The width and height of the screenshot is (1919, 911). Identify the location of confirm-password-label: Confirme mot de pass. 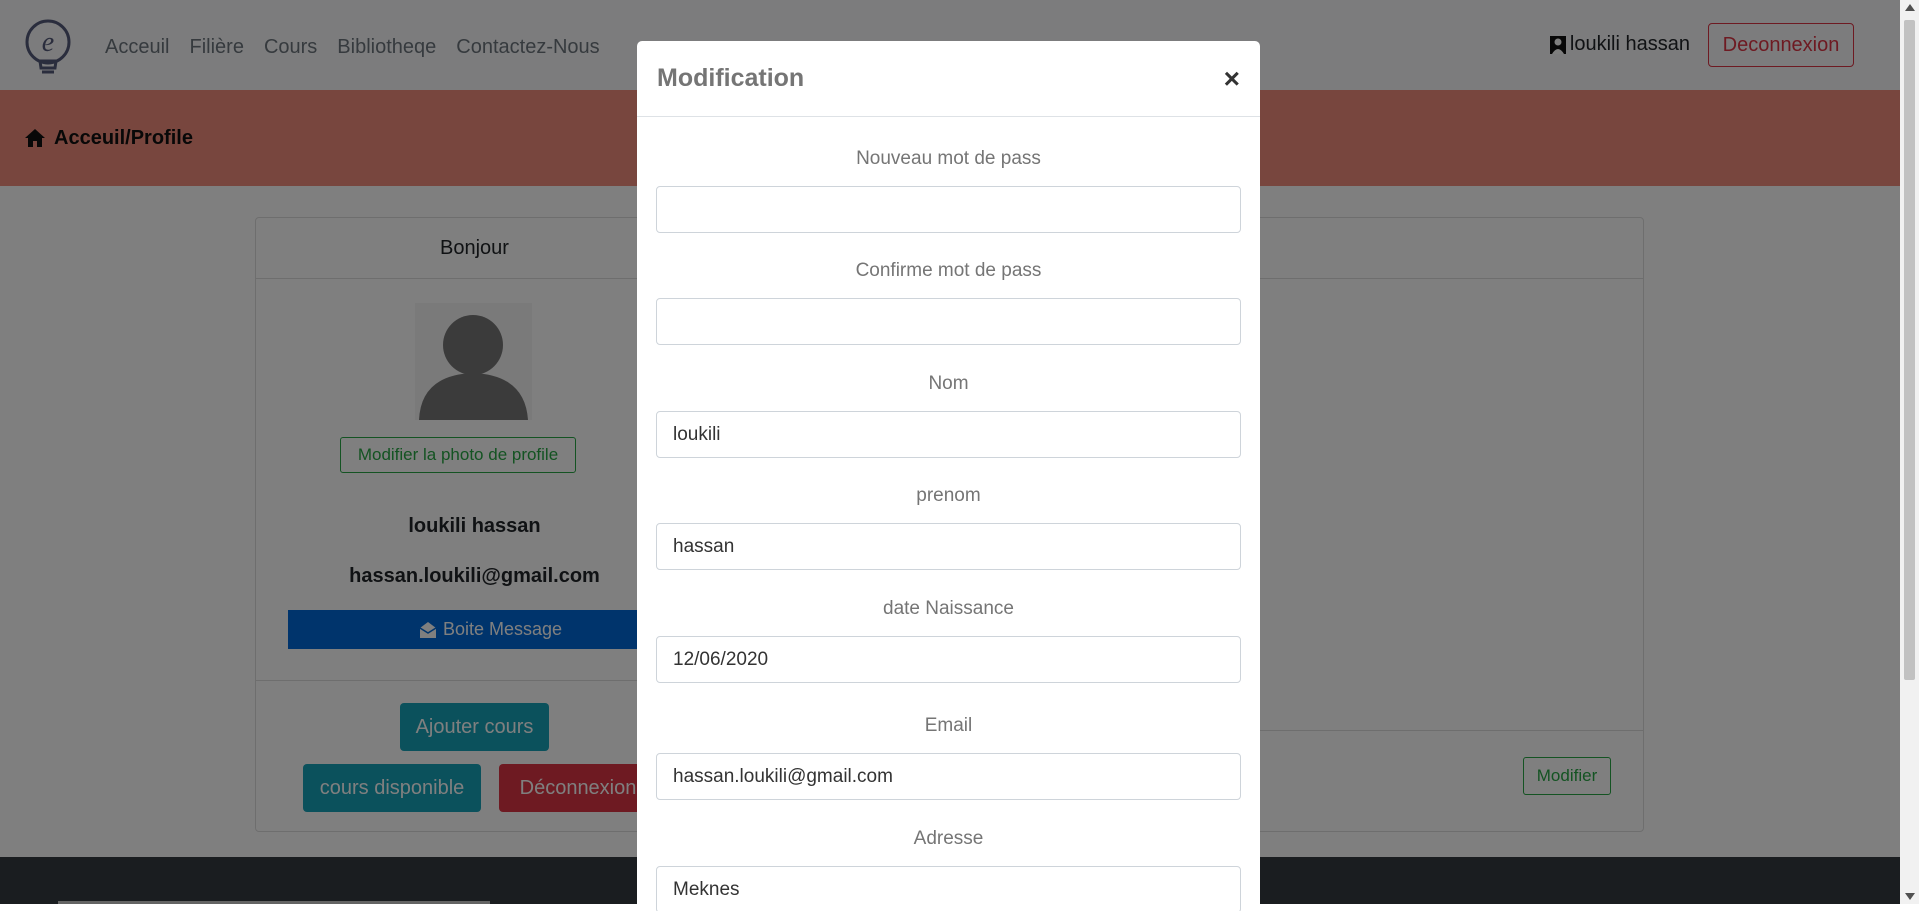
(948, 270).